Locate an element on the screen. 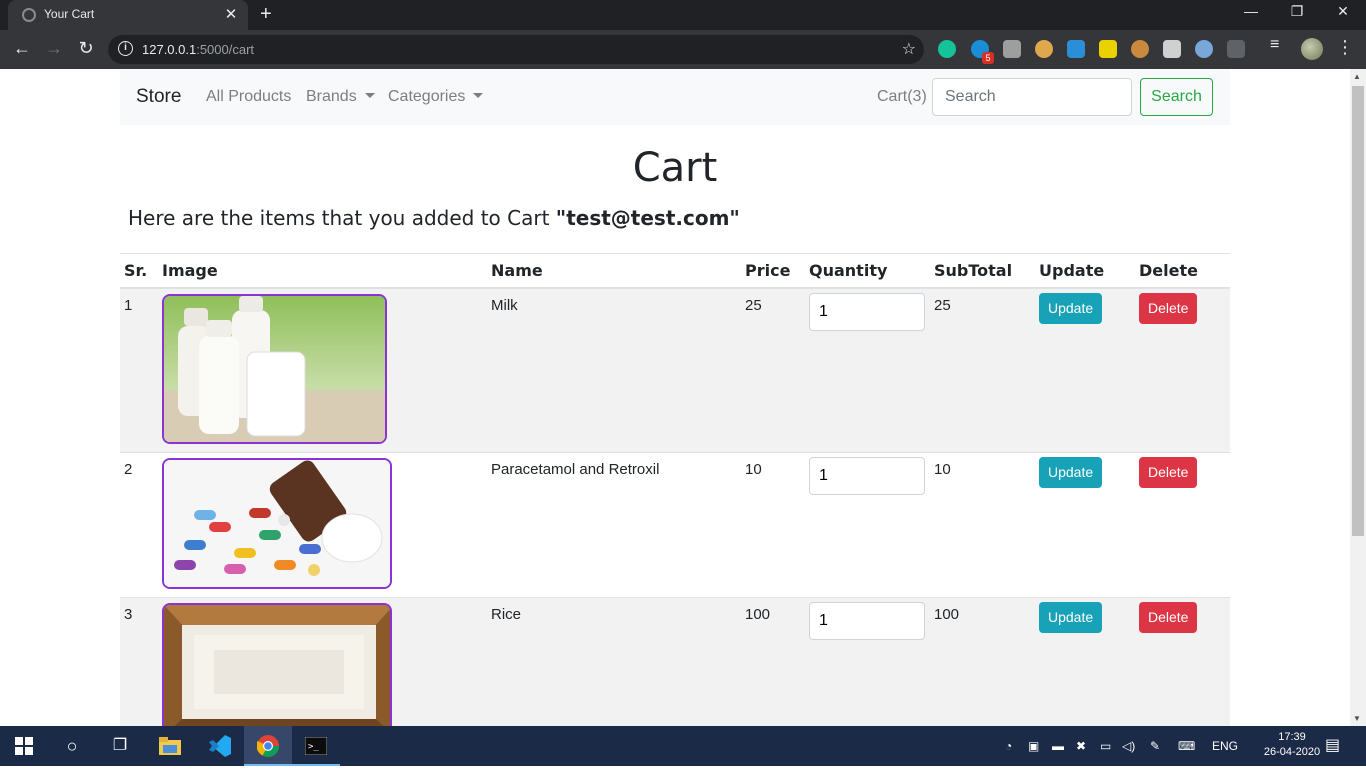 The height and width of the screenshot is (771, 1366). address-bar: i 127.0.0.1:5000/cart ☆ is located at coordinates (516, 49).